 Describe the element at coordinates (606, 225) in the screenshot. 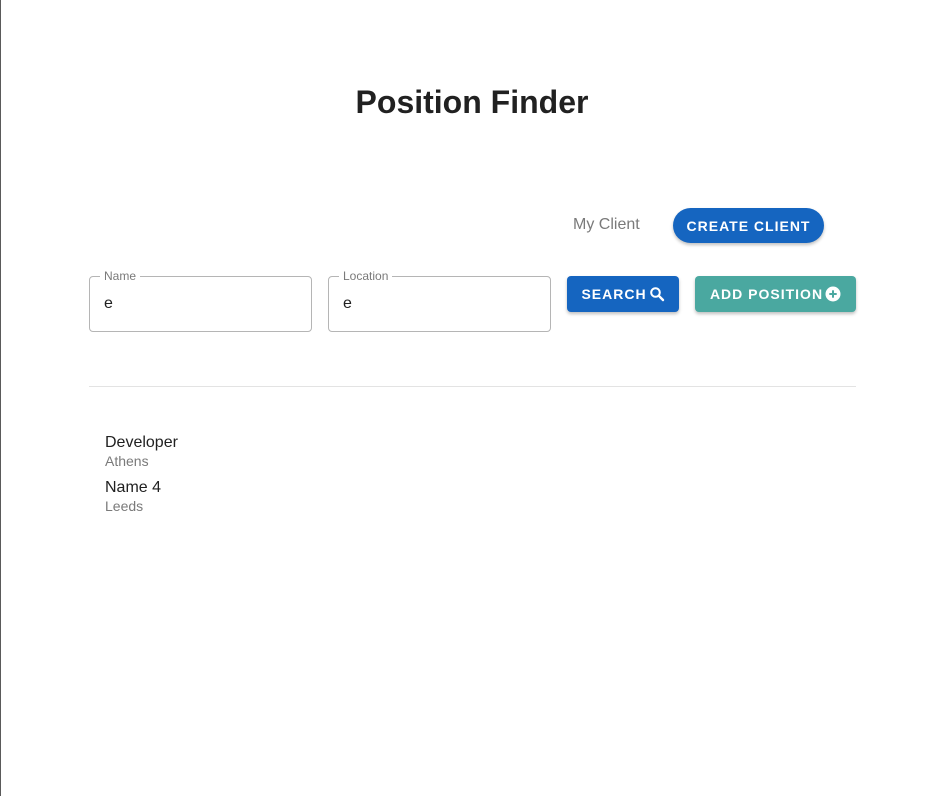

I see `my-client-link: My Client` at that location.